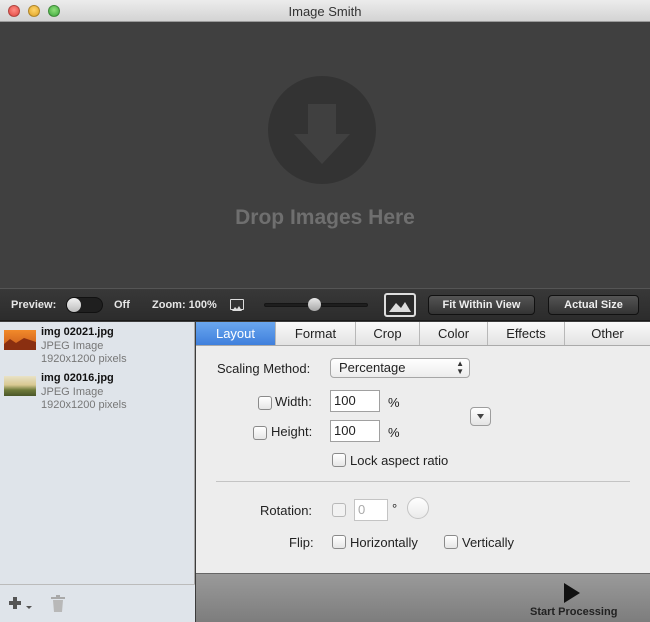 Image resolution: width=650 pixels, height=622 pixels. Describe the element at coordinates (264, 368) in the screenshot. I see `scaling-method-label: Scaling Method:` at that location.